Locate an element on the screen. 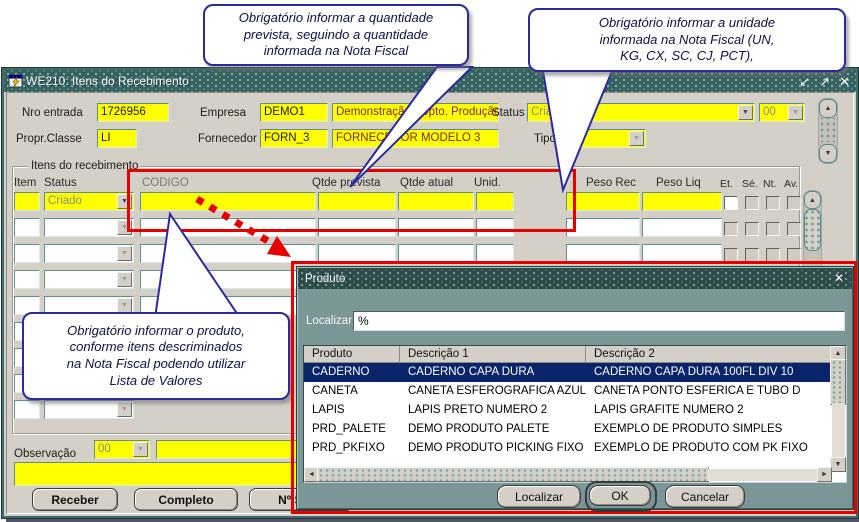 The height and width of the screenshot is (522, 859). localizar-label: Localizar is located at coordinates (329, 321).